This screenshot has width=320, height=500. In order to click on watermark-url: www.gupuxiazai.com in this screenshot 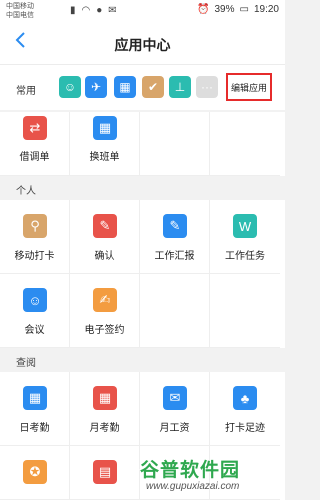, I will do `click(193, 486)`.